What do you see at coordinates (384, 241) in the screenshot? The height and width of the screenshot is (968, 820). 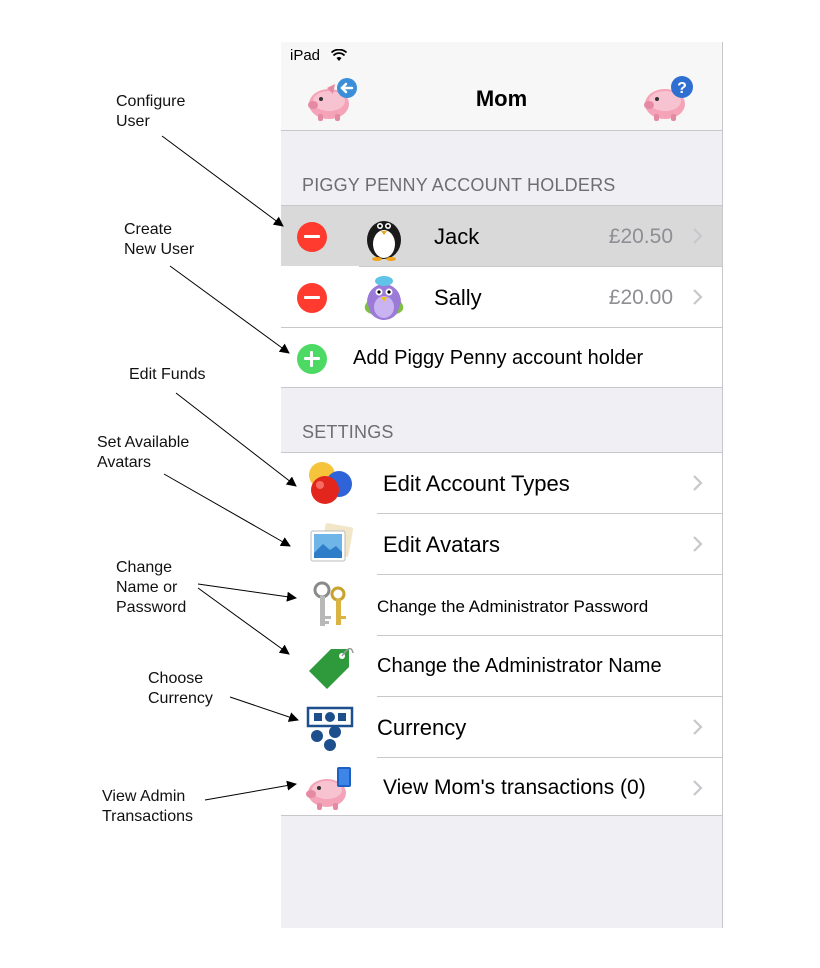 I see `penguin-avatar-icon` at bounding box center [384, 241].